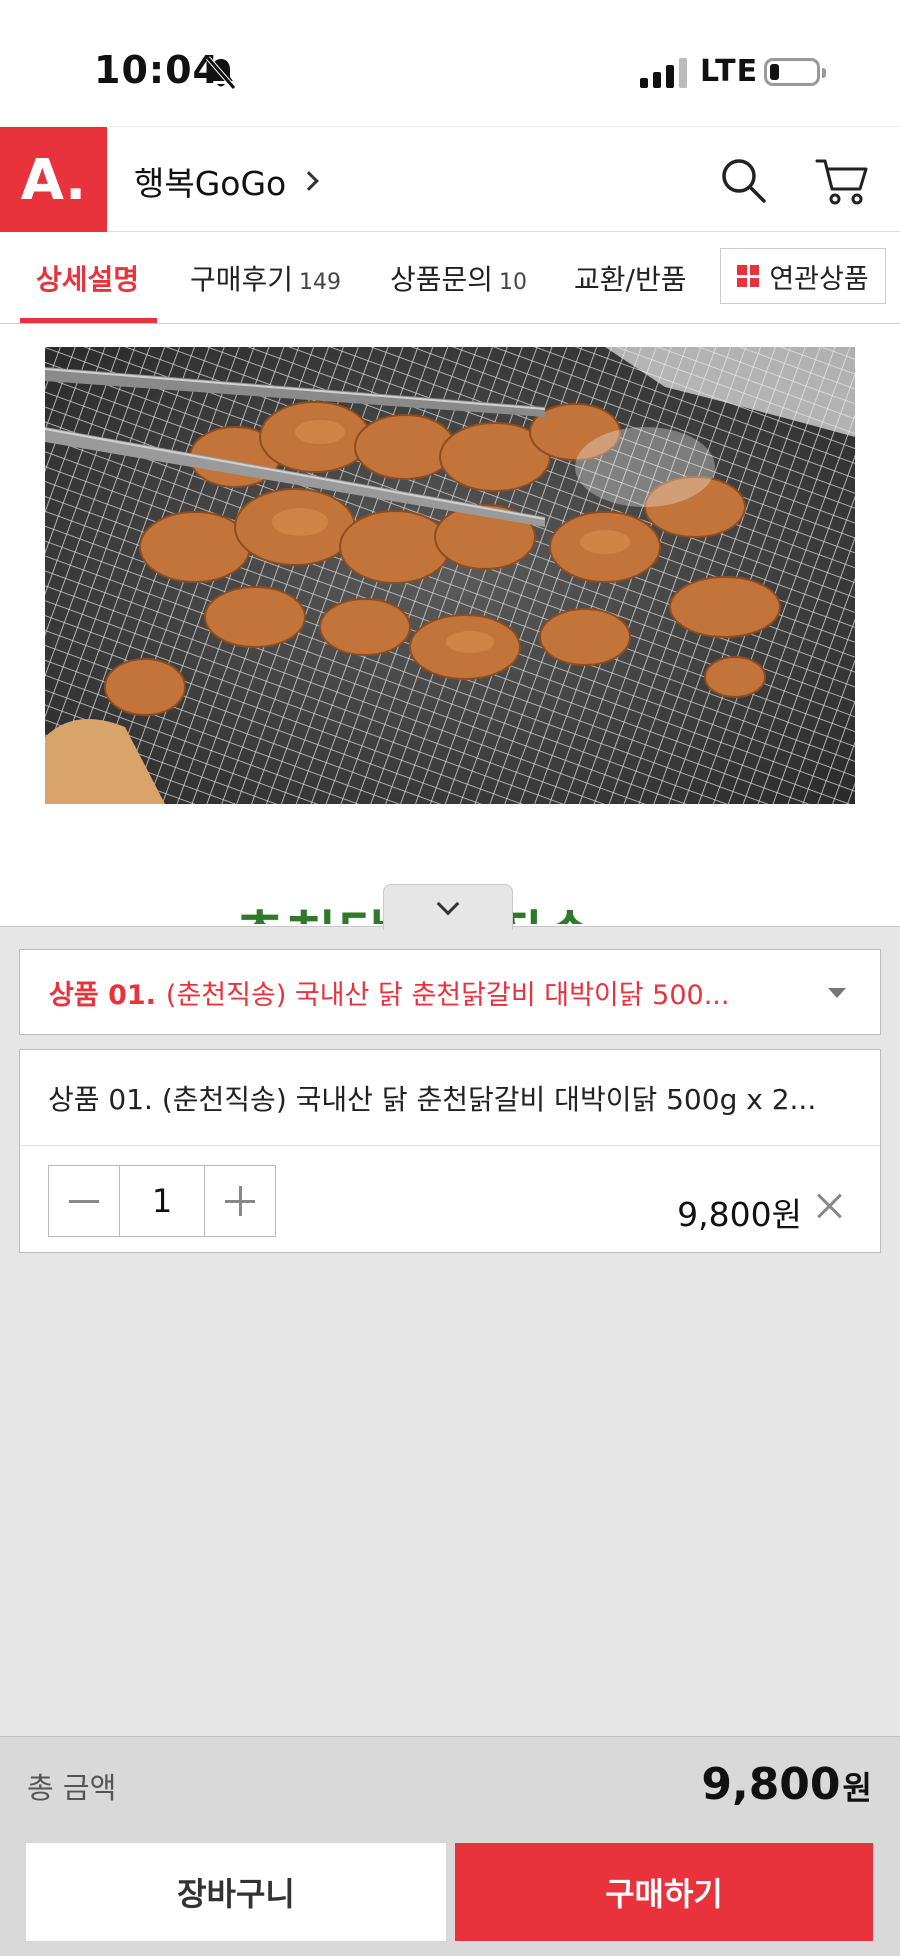 This screenshot has width=900, height=1956. Describe the element at coordinates (450, 63) in the screenshot. I see `status-bar: 10:04 LTE` at that location.